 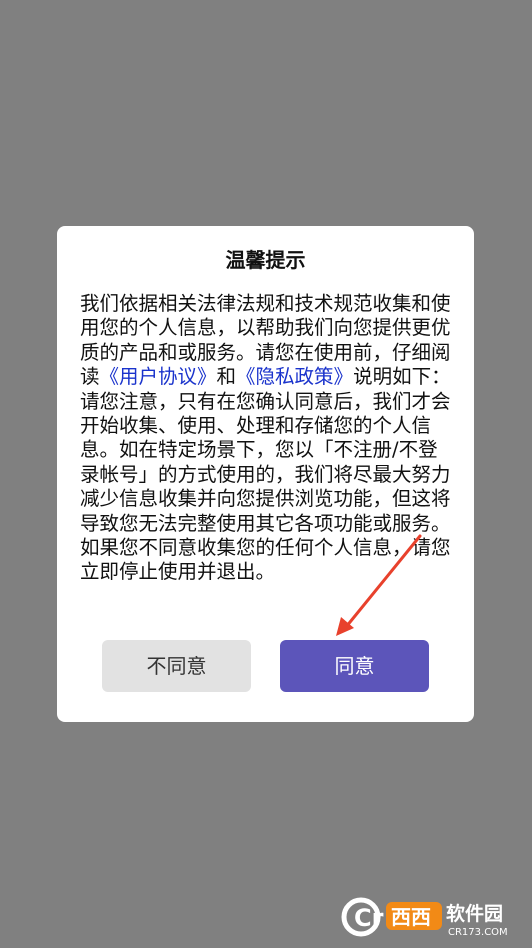 What do you see at coordinates (158, 376) in the screenshot?
I see `user-agreement-link: 《用户协议》` at bounding box center [158, 376].